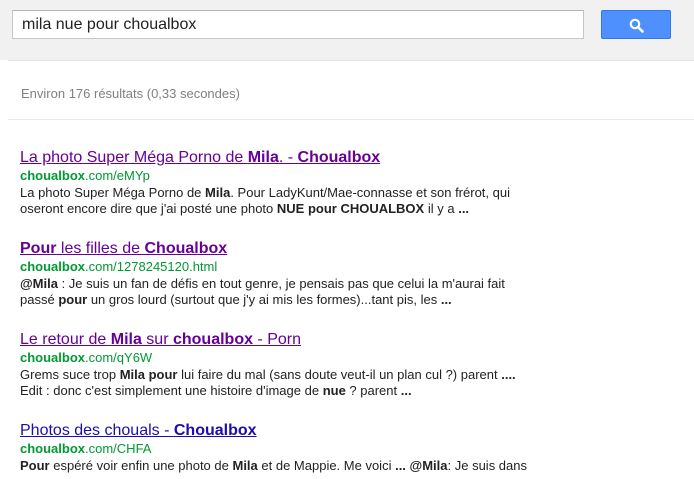 The width and height of the screenshot is (694, 479). I want to click on header-divider, so click(351, 60).